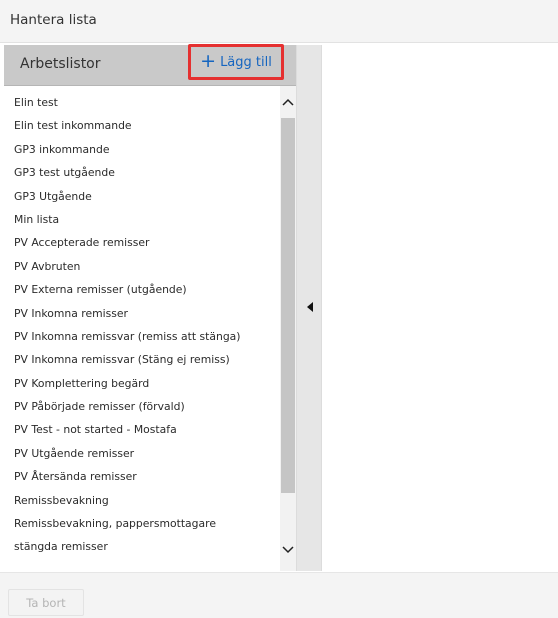 The height and width of the screenshot is (618, 558). I want to click on list-item: Elin test, so click(146, 102).